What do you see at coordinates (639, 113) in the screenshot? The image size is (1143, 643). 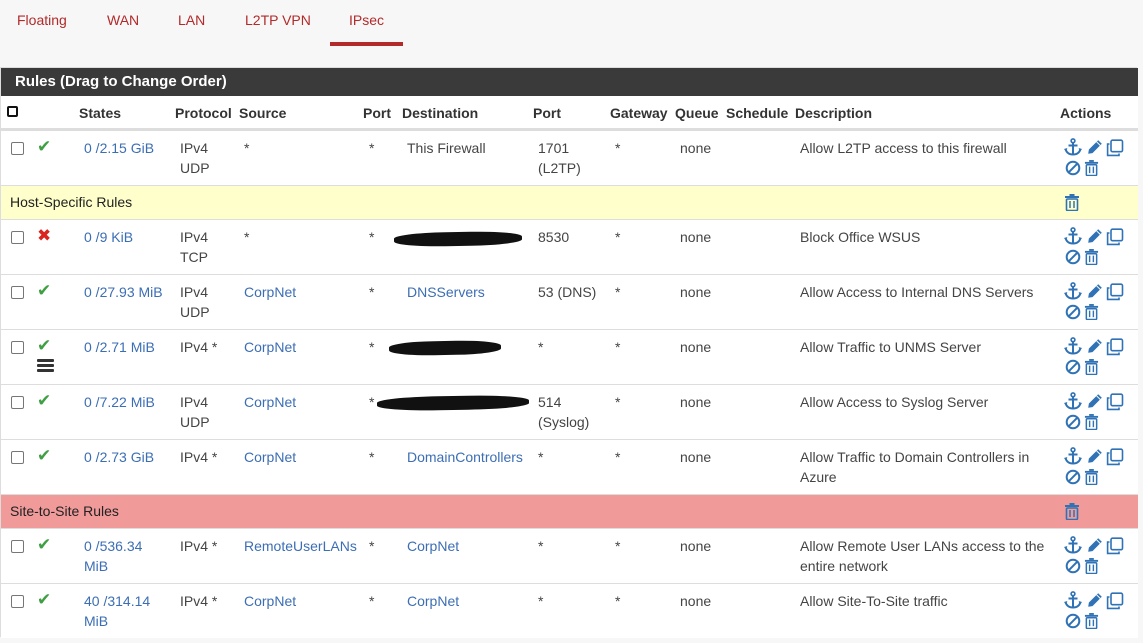 I see `col-gateway: Gateway` at bounding box center [639, 113].